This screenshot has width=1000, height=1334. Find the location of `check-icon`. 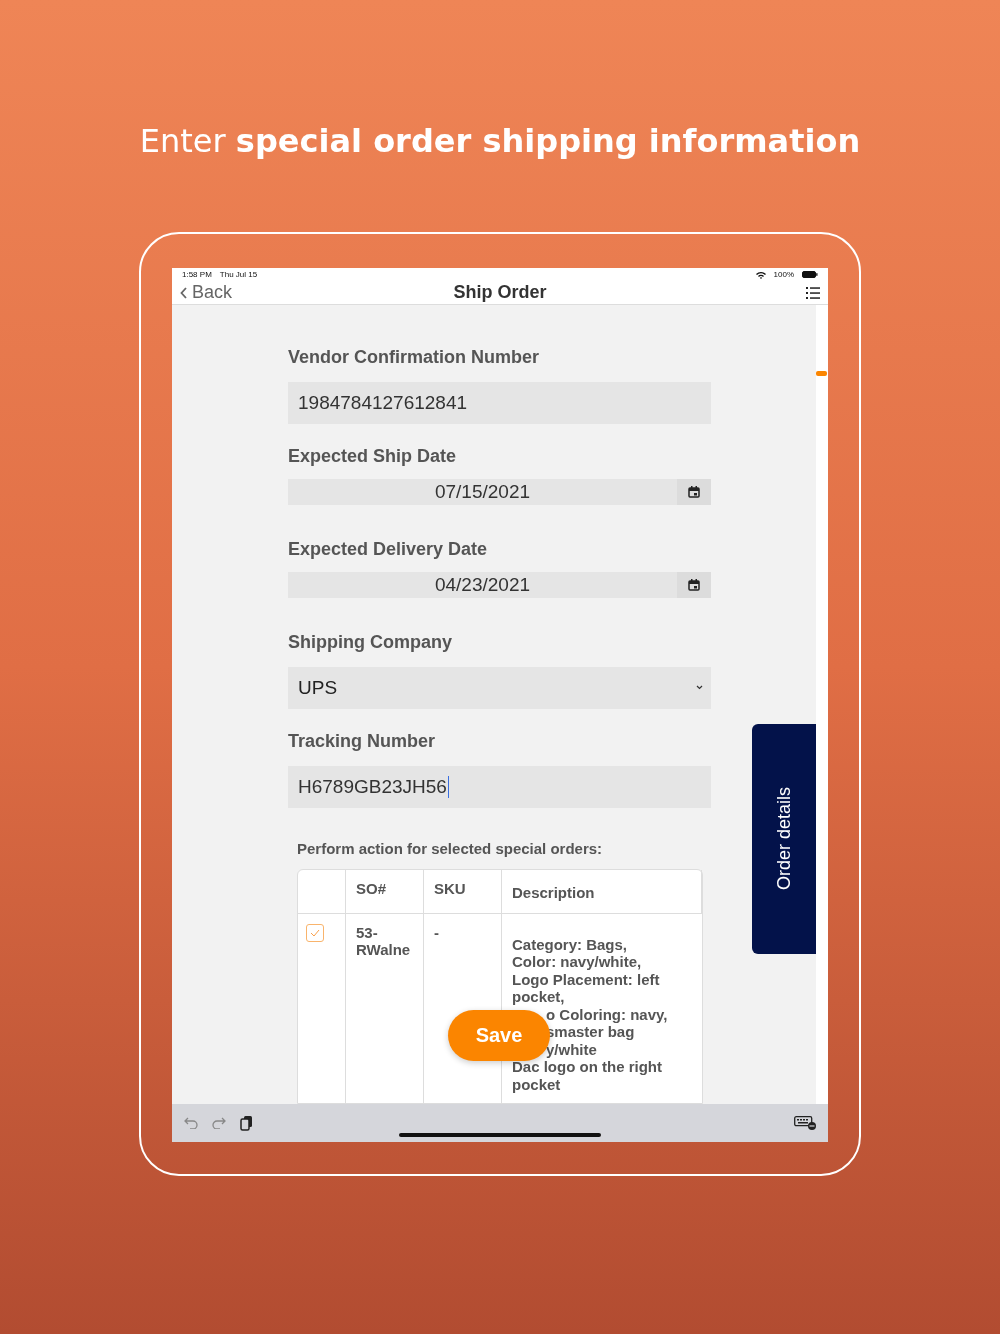

check-icon is located at coordinates (315, 932).